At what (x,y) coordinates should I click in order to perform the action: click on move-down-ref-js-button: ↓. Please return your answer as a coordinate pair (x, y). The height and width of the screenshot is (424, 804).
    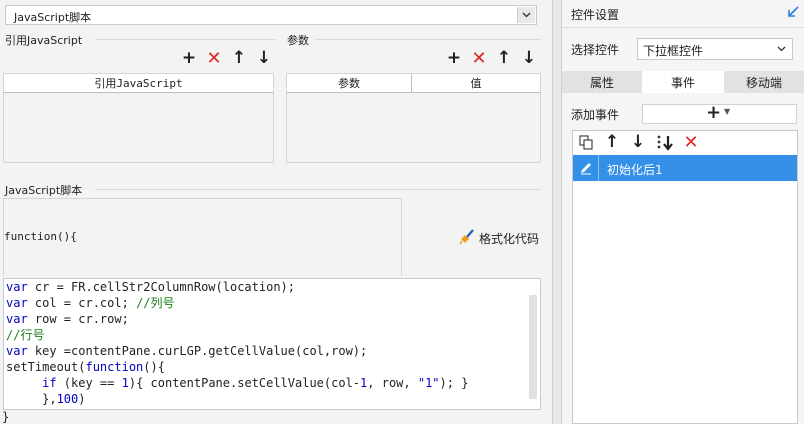
    Looking at the image, I should click on (264, 58).